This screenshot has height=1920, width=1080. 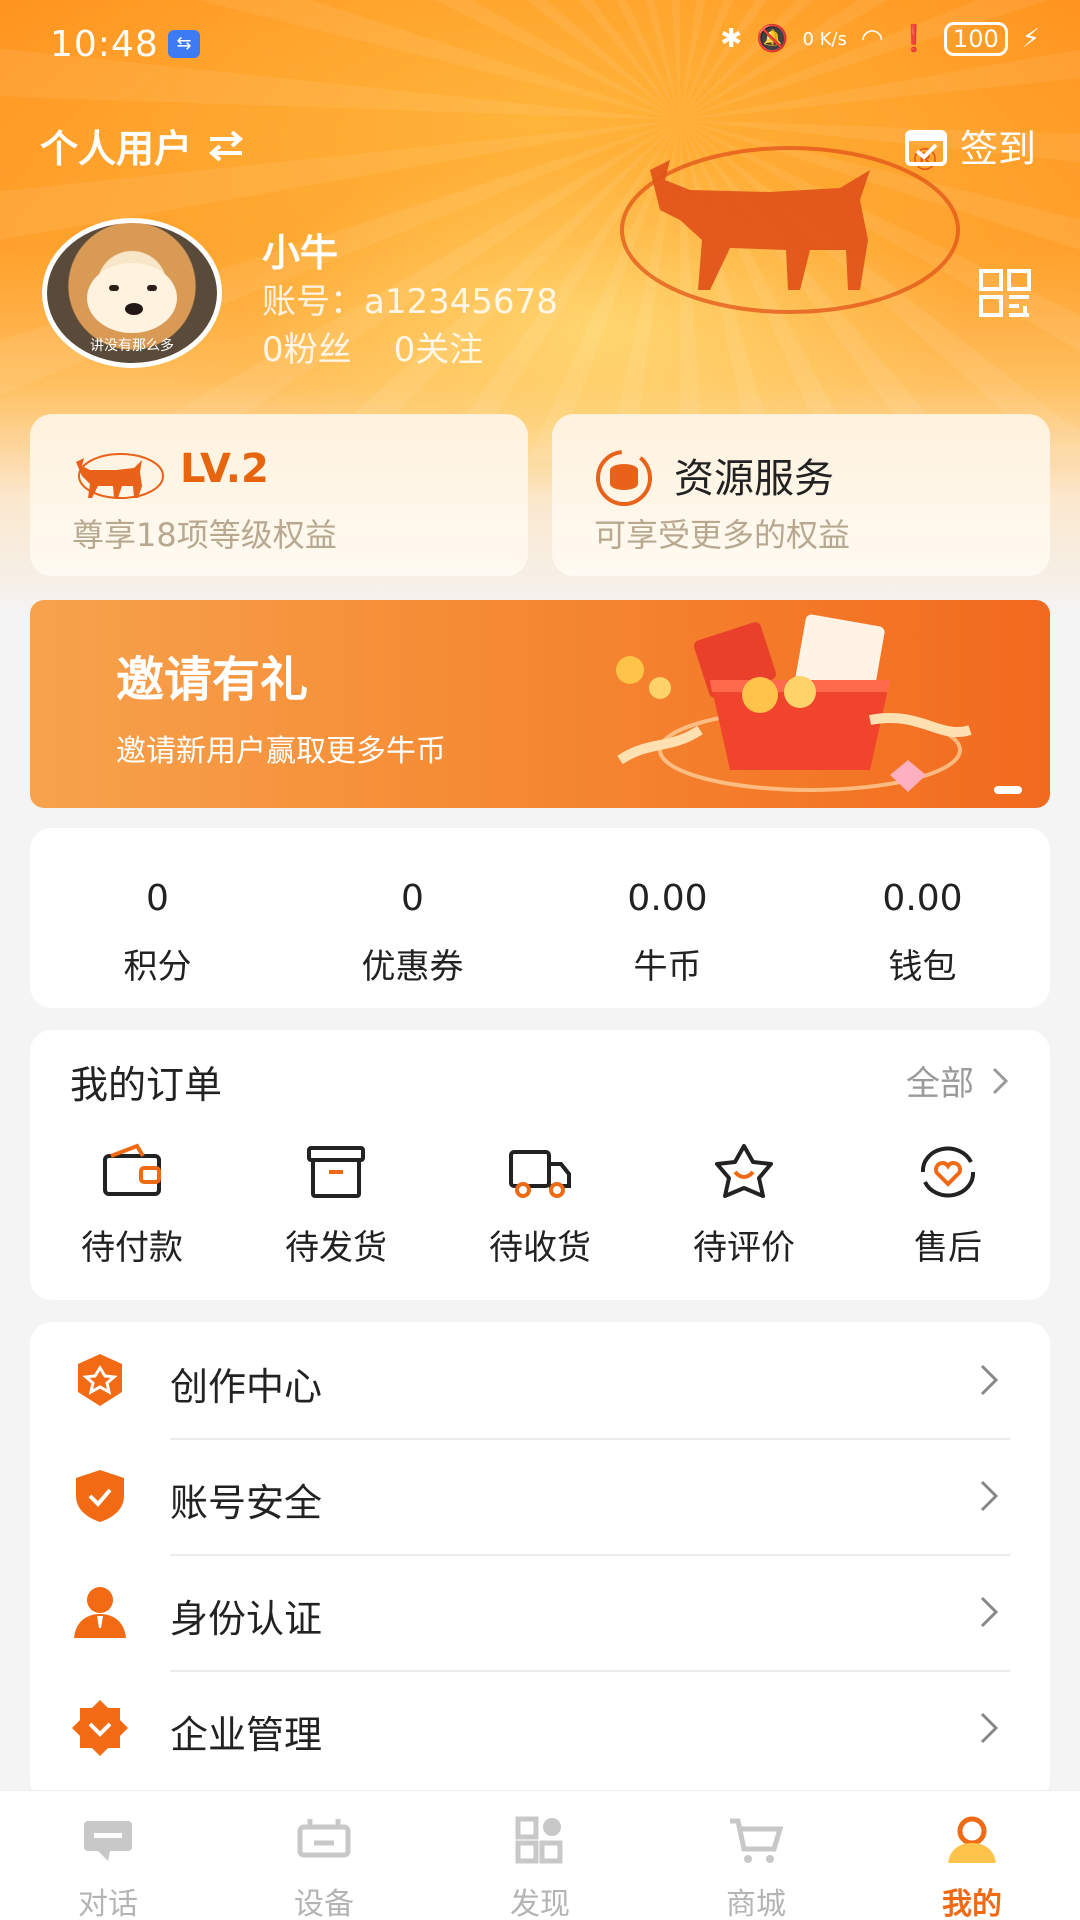 I want to click on avatar-nose, so click(x=134, y=309).